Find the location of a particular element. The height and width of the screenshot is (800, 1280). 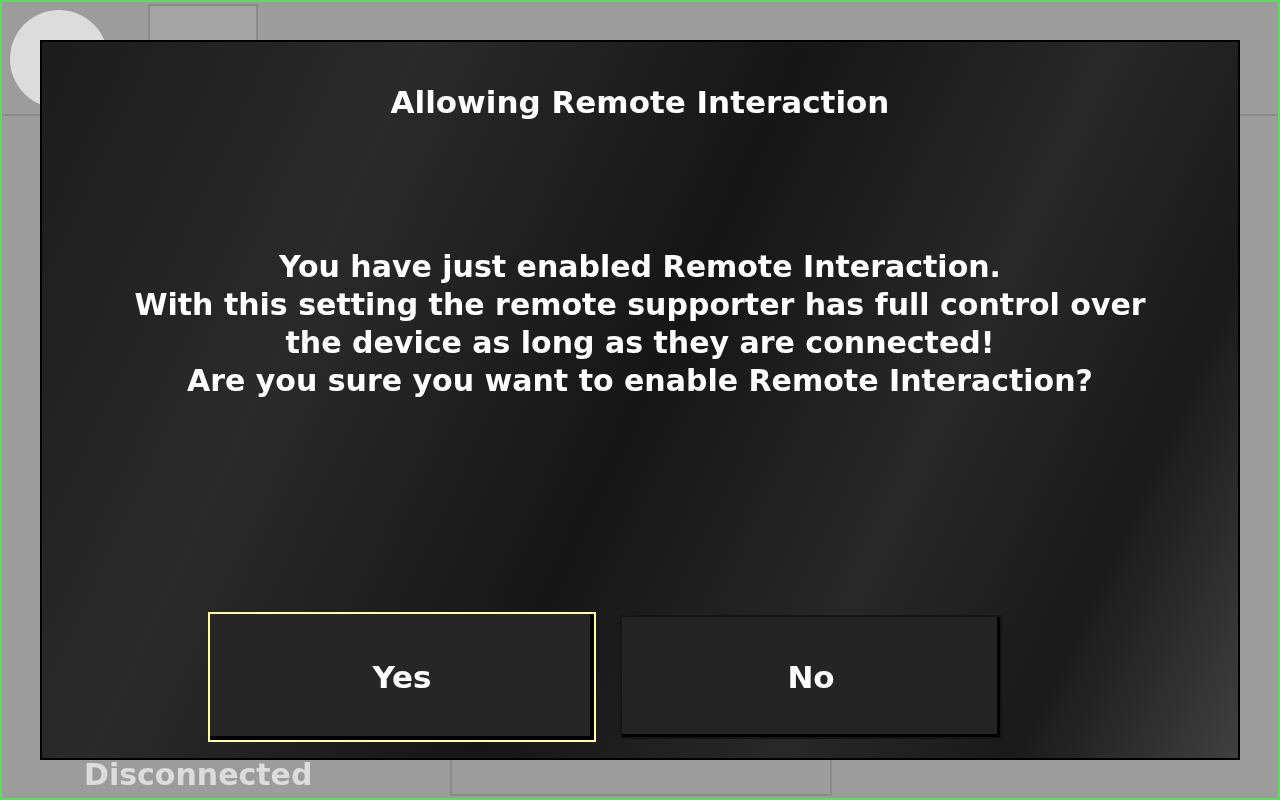

connection-status: Disconnected is located at coordinates (198, 775).